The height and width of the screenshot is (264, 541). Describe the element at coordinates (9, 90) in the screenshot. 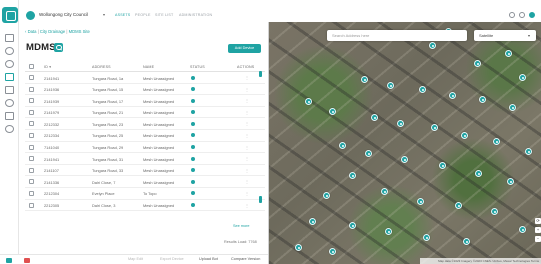

I see `calendar-icon` at that location.